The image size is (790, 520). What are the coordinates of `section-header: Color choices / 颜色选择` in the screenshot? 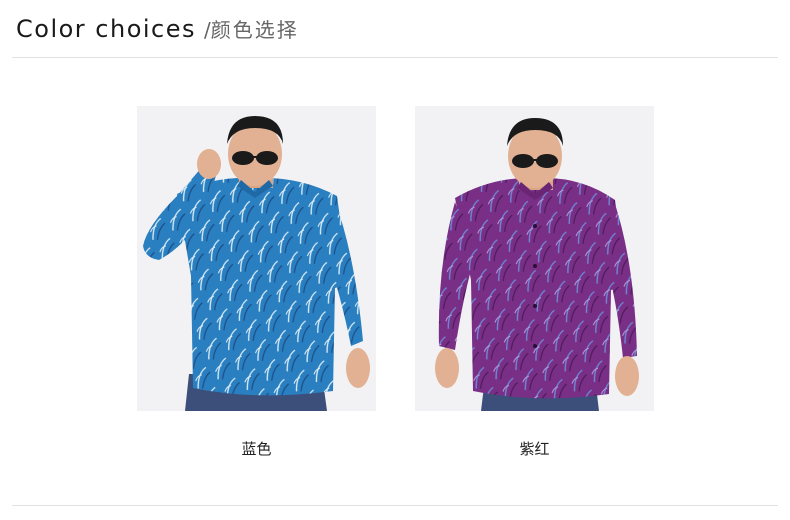 It's located at (157, 28).